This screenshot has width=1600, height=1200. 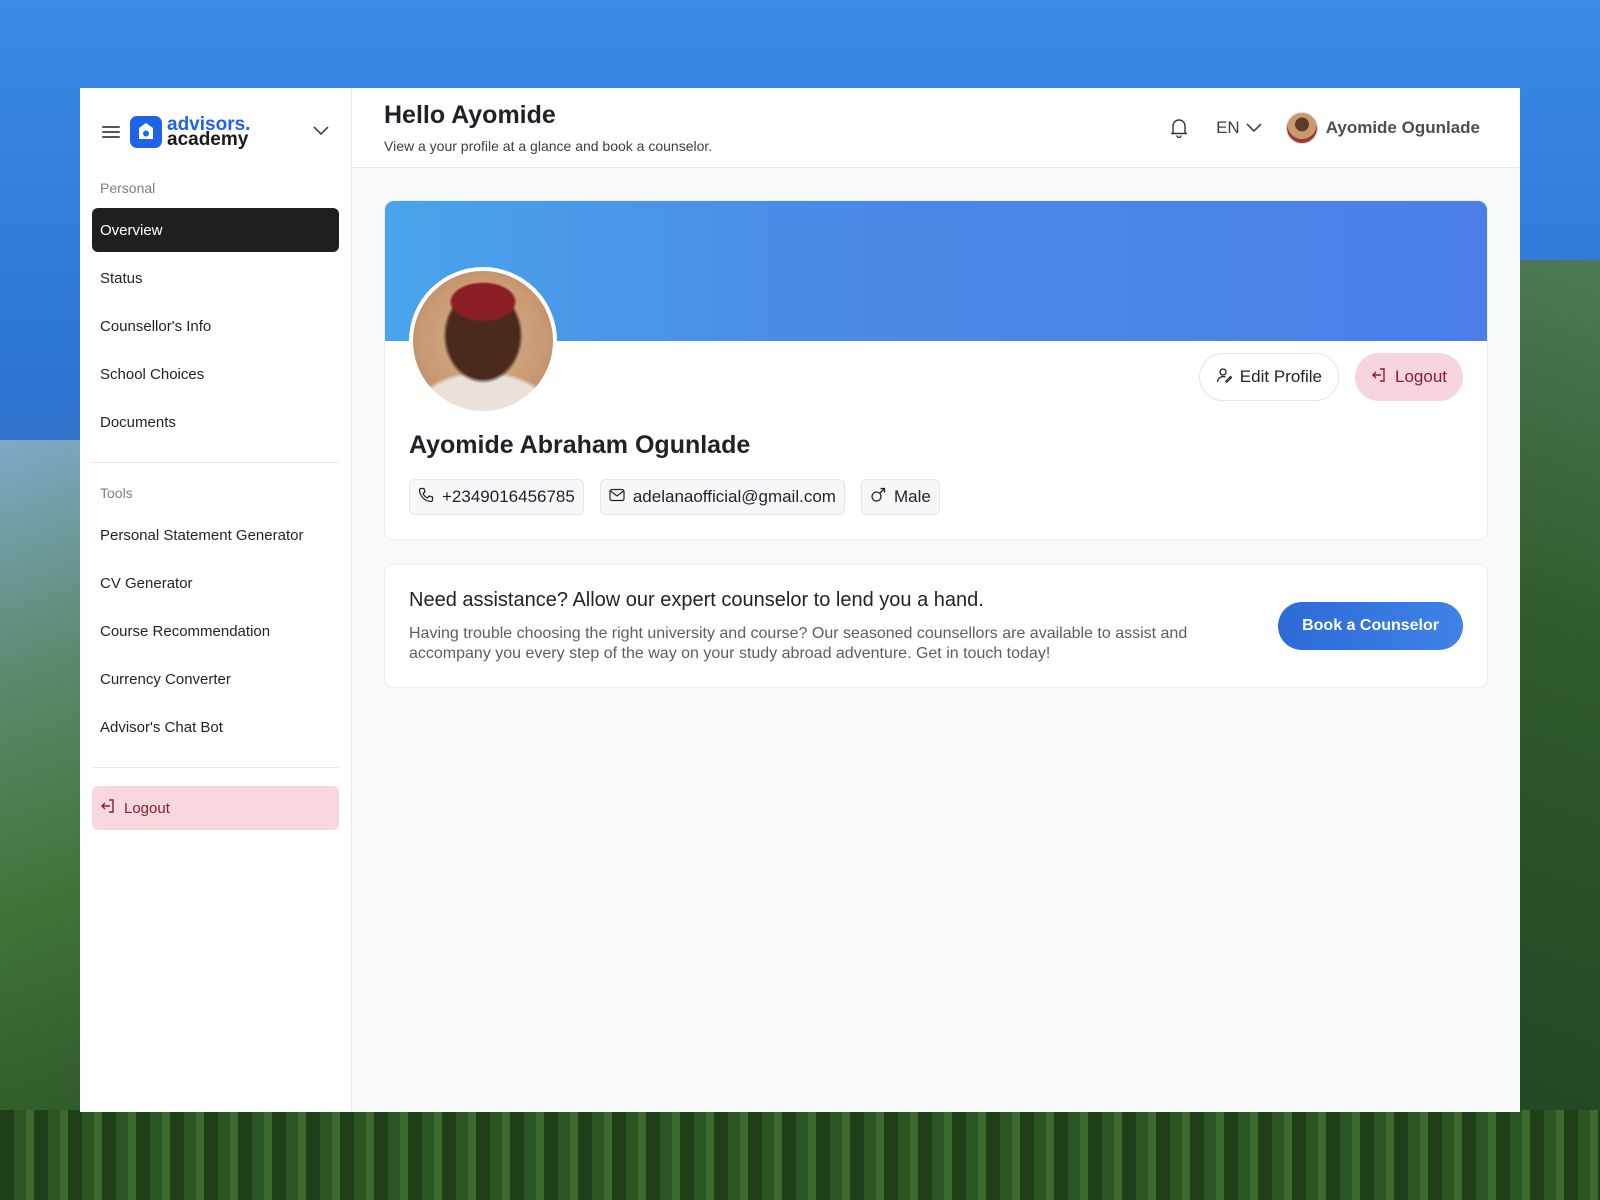 I want to click on section-label-personal: Personal, so click(x=128, y=188).